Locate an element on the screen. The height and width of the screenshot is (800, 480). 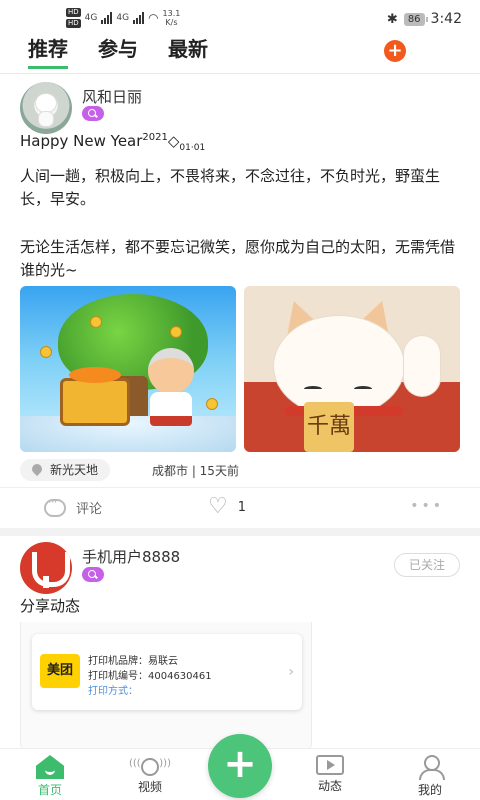
heart-icon: ♡ is located at coordinates (218, 506).